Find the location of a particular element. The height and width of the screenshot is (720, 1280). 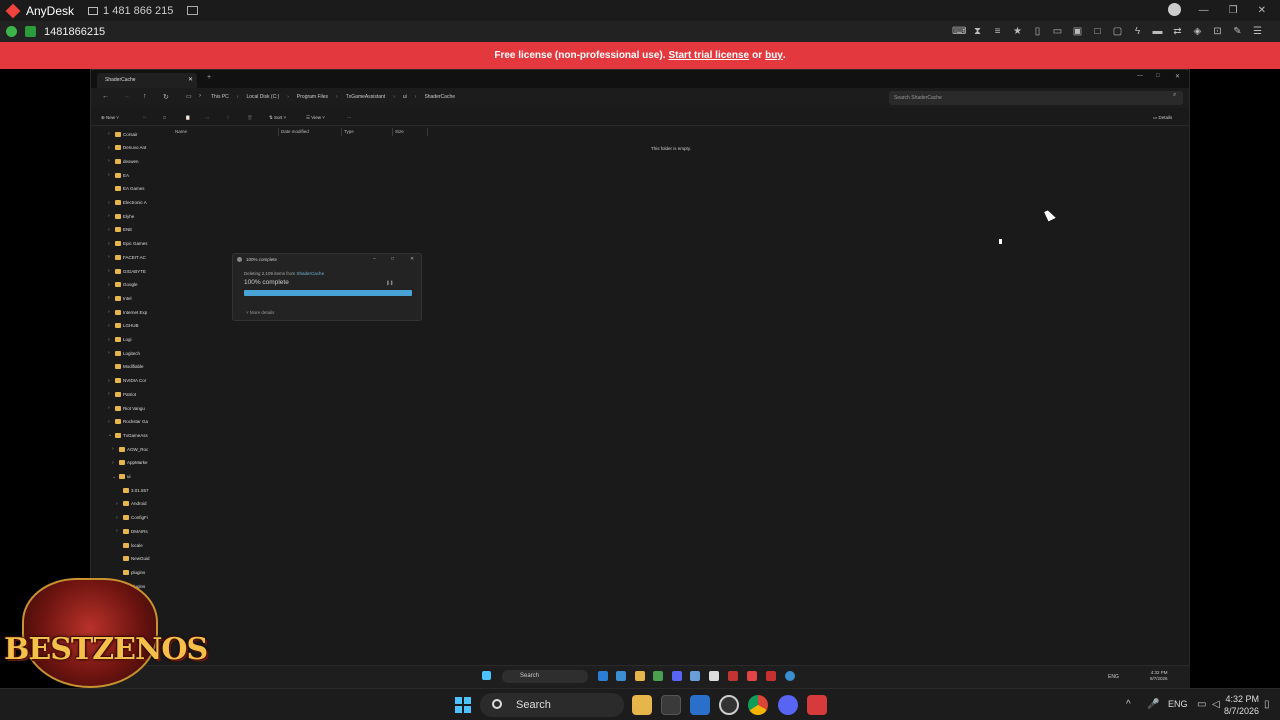

breadcrumb-item: This PC is located at coordinates (220, 97).